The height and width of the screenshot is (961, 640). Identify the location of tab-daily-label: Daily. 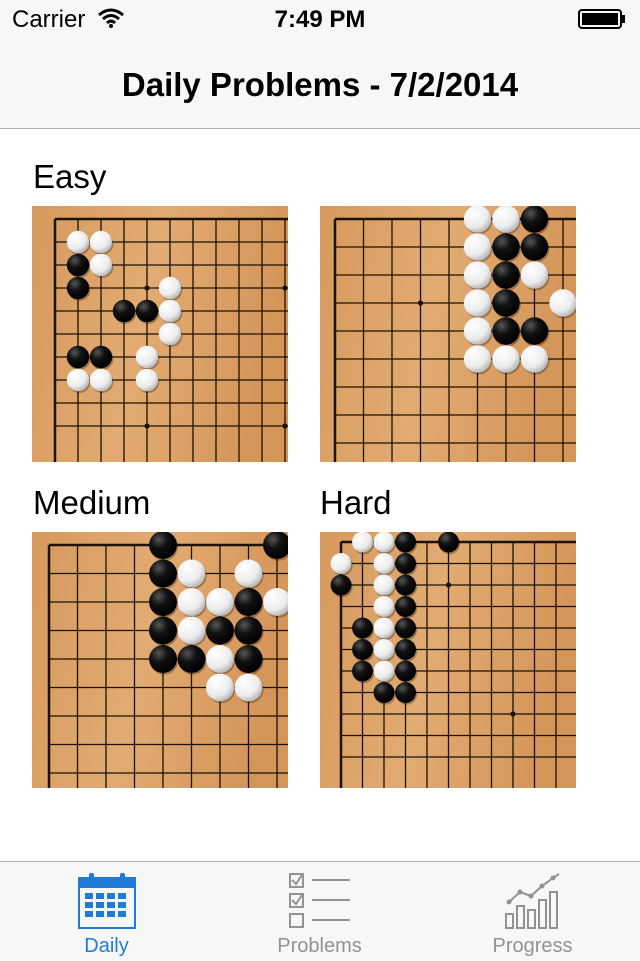
(106, 946).